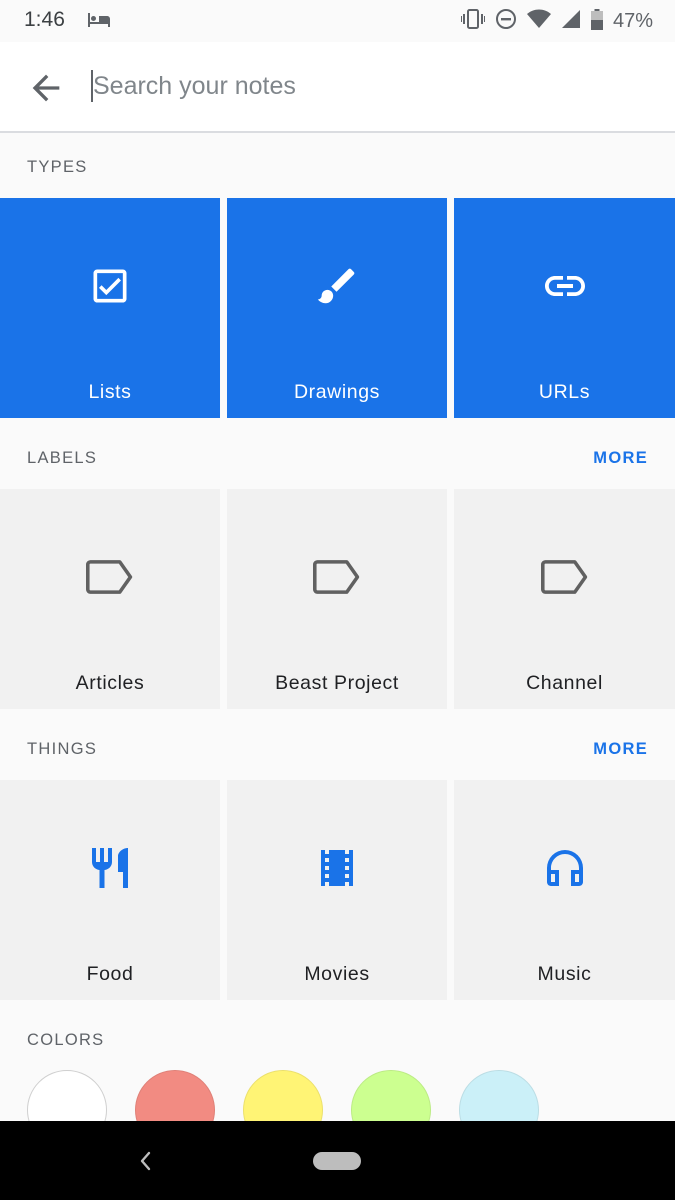 The image size is (675, 1200). Describe the element at coordinates (506, 21) in the screenshot. I see `do-not-disturb-icon` at that location.